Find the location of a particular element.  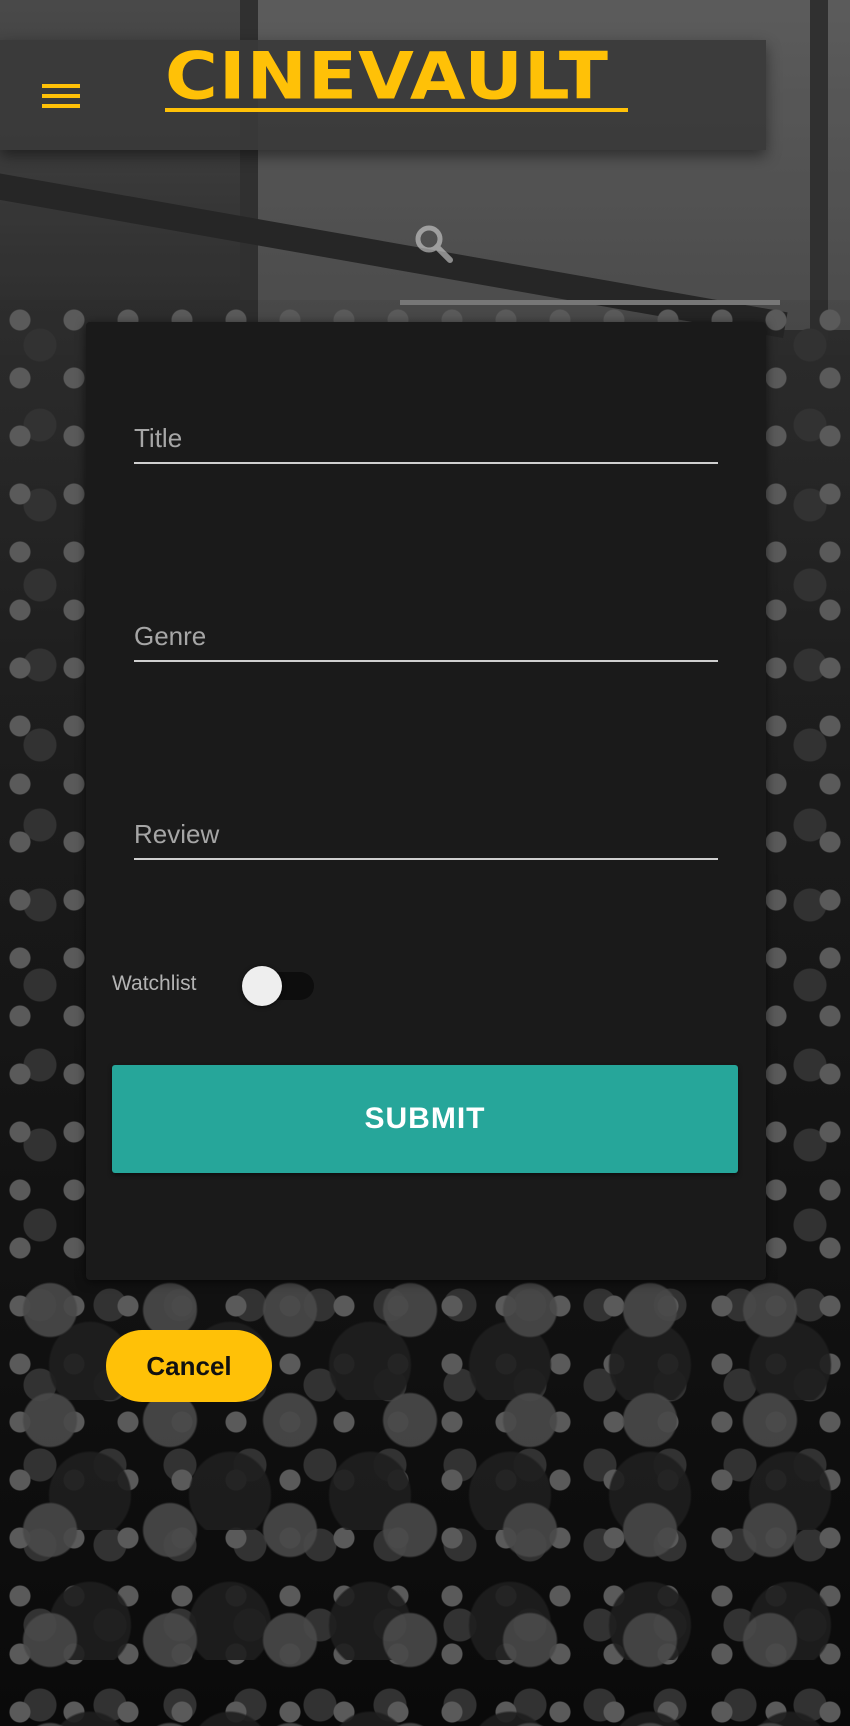

genre-field is located at coordinates (426, 636).